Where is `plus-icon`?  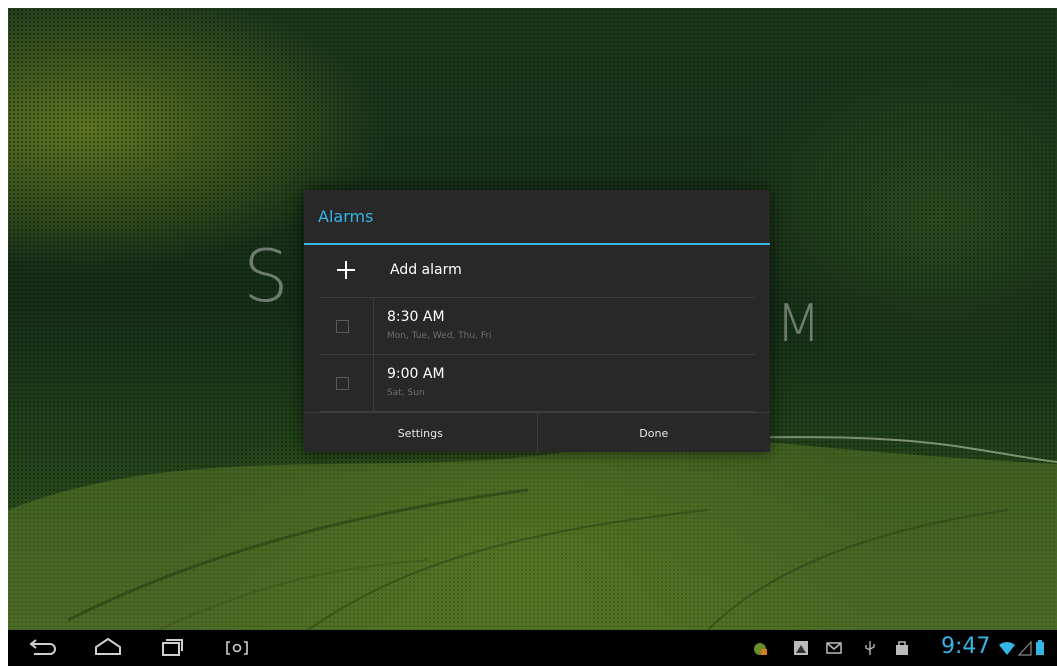 plus-icon is located at coordinates (346, 270).